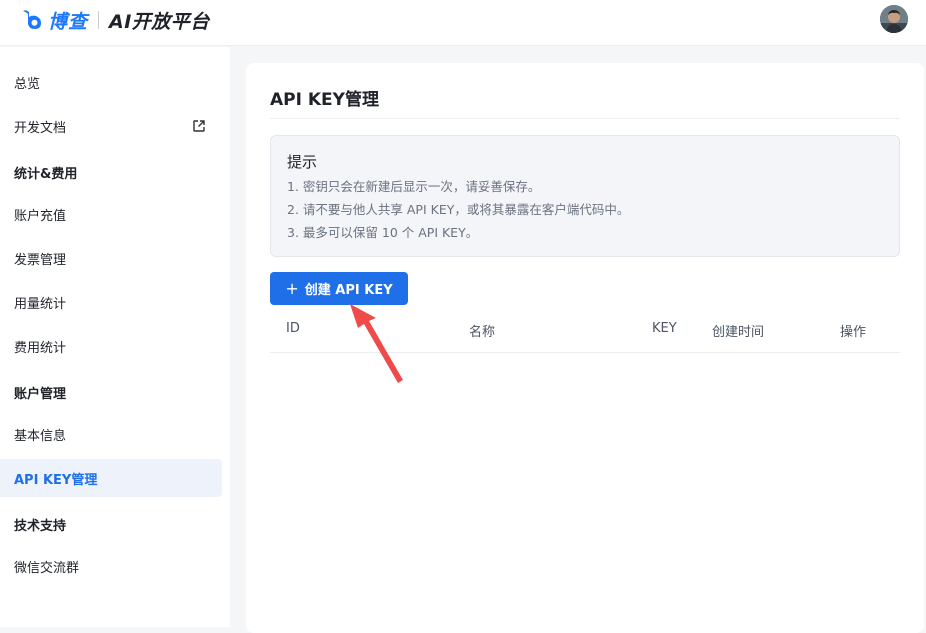 The width and height of the screenshot is (926, 633). Describe the element at coordinates (293, 328) in the screenshot. I see `column-header-id: ID` at that location.